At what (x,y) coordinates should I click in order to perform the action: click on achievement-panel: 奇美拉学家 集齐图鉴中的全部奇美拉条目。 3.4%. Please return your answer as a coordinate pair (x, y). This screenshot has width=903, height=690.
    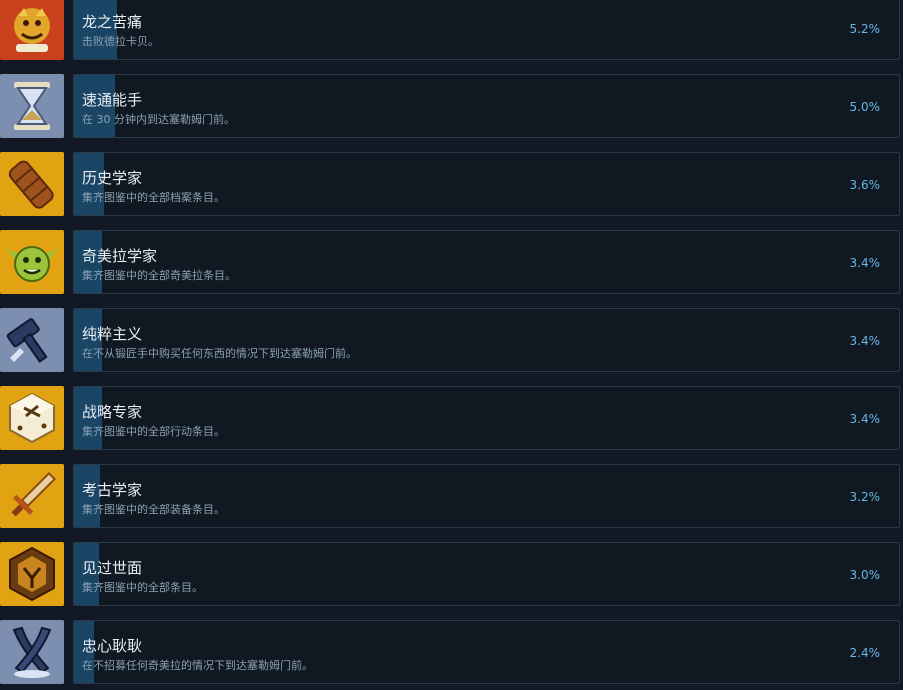
    Looking at the image, I should click on (486, 262).